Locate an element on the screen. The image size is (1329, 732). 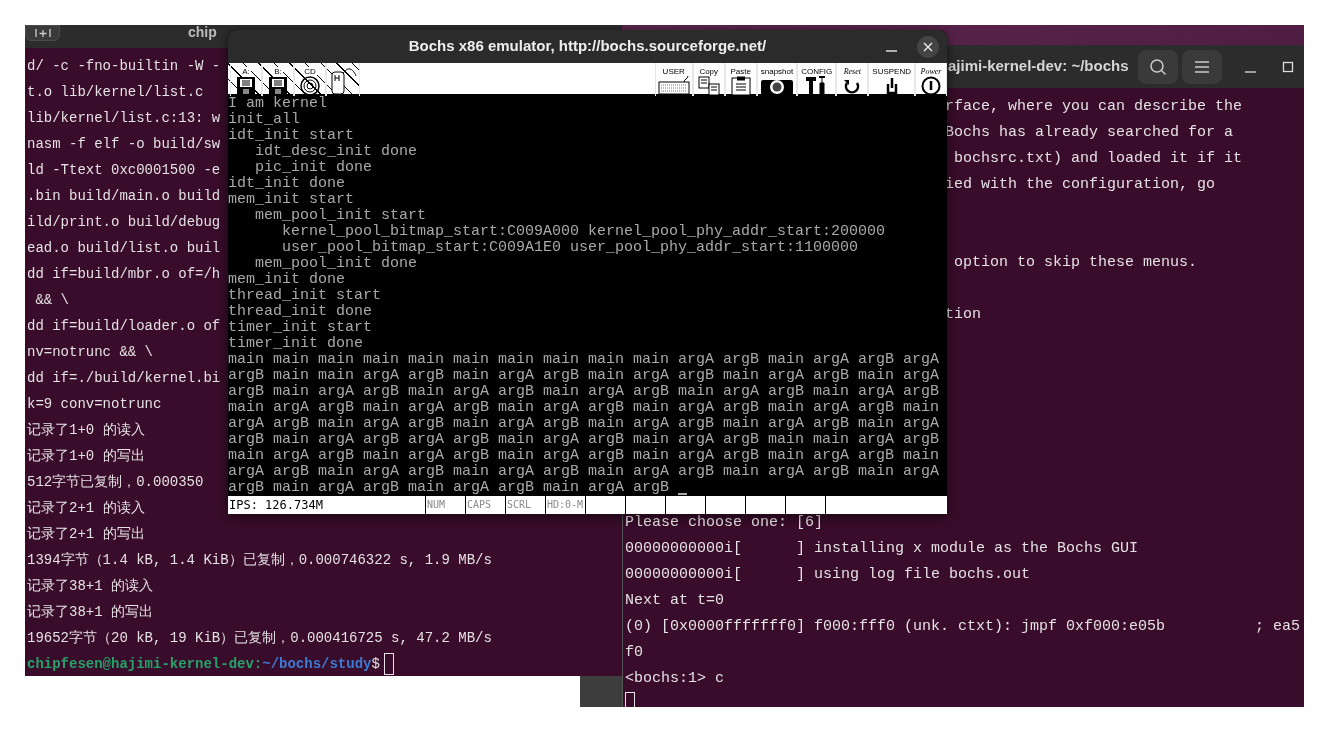
terminal-line: Next at t=0 is located at coordinates (675, 601).